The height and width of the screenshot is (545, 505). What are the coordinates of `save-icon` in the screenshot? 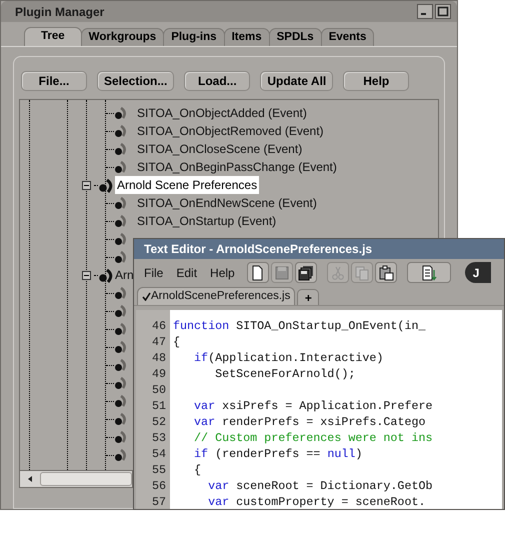 It's located at (282, 272).